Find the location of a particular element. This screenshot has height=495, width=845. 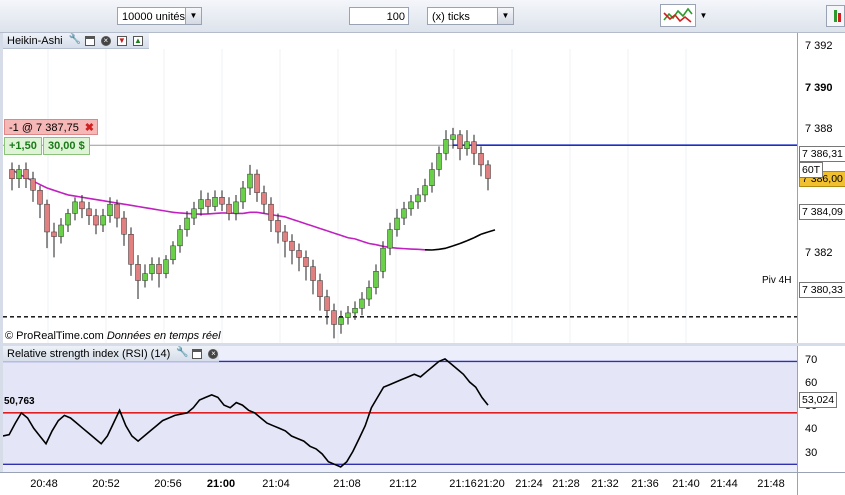

pnl-amount-badge: 30,00 $ is located at coordinates (66, 146).